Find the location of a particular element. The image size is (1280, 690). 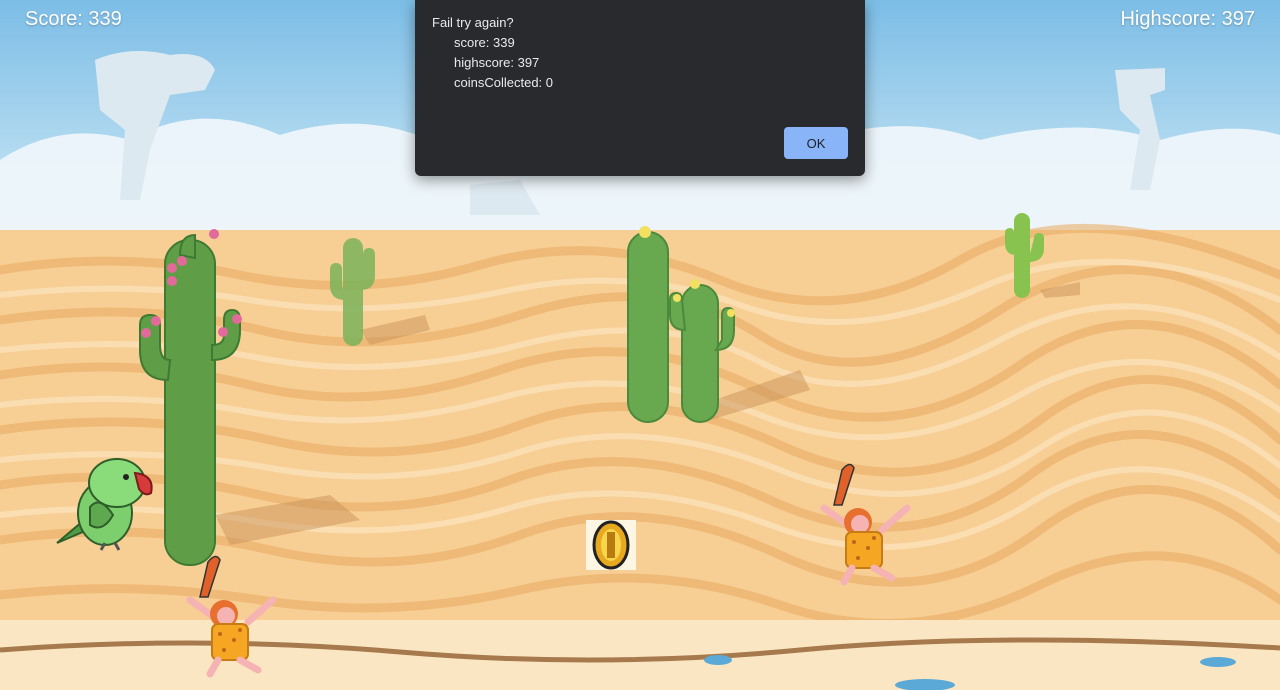

dialog-score-line: score: 339 is located at coordinates (484, 42).